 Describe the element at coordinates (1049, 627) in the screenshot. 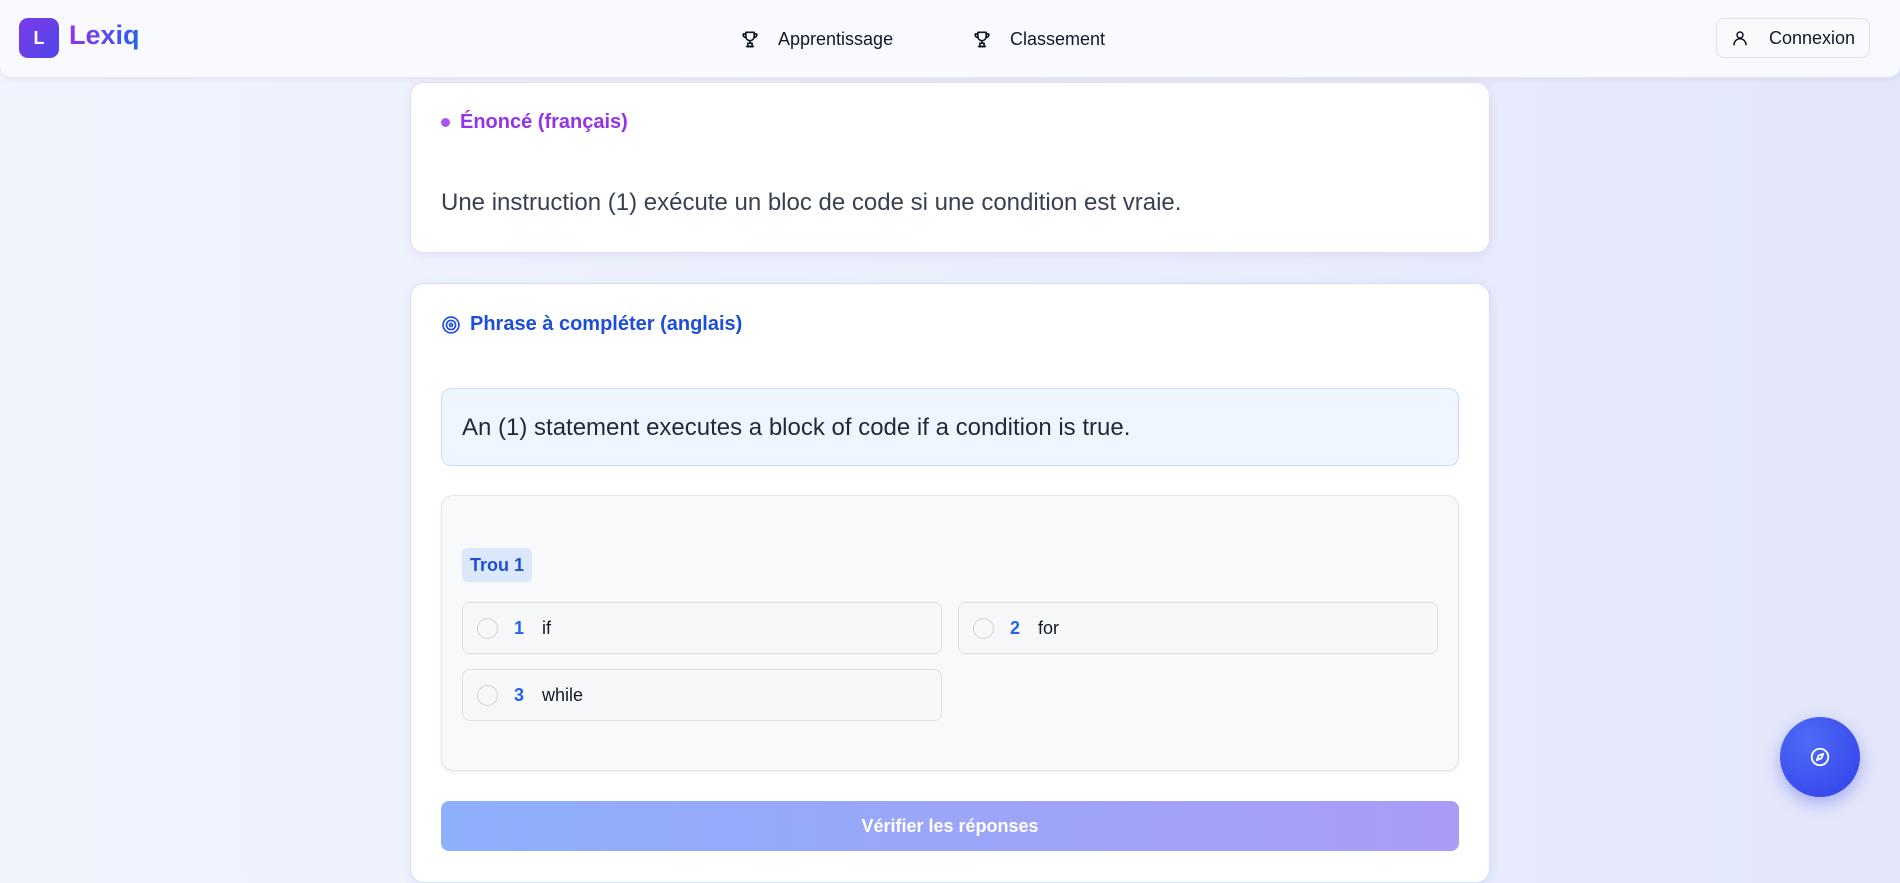

I see `option-text: for` at that location.